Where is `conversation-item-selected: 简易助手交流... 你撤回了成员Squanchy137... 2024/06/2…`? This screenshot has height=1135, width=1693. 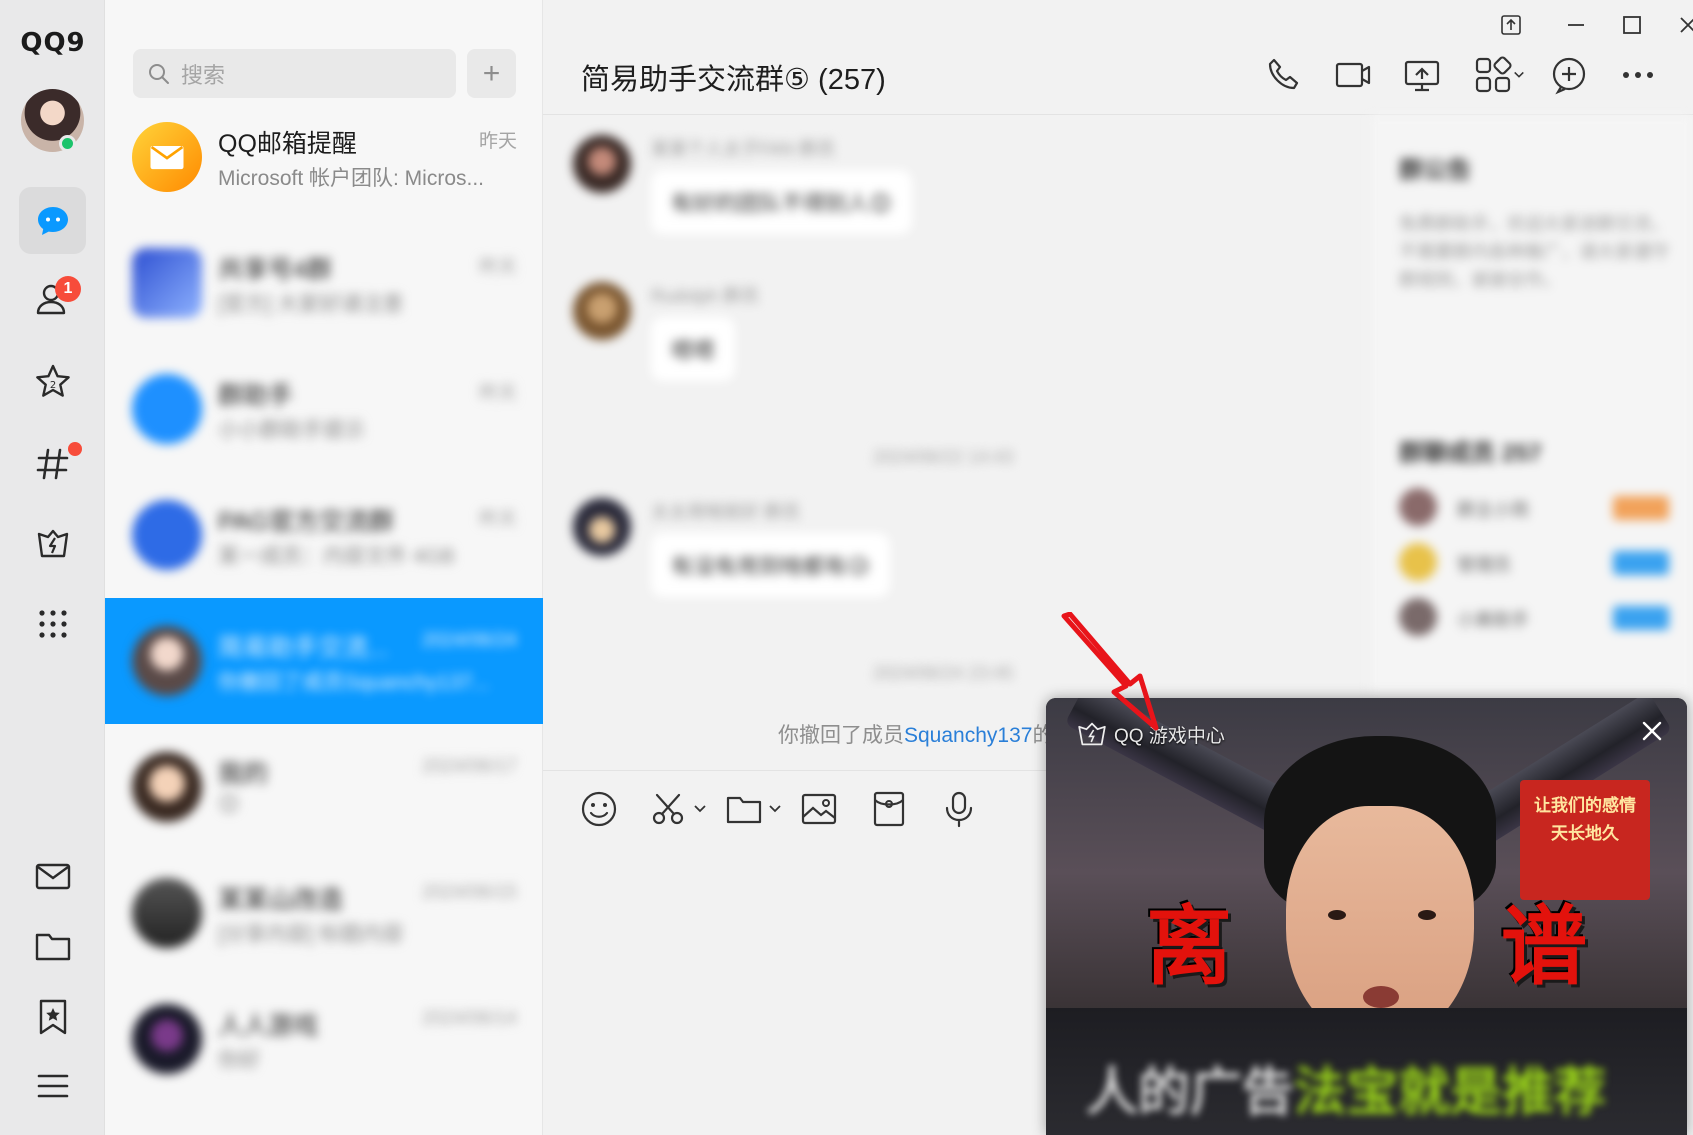 conversation-item-selected: 简易助手交流... 你撤回了成员Squanchy137... 2024/06/2… is located at coordinates (324, 661).